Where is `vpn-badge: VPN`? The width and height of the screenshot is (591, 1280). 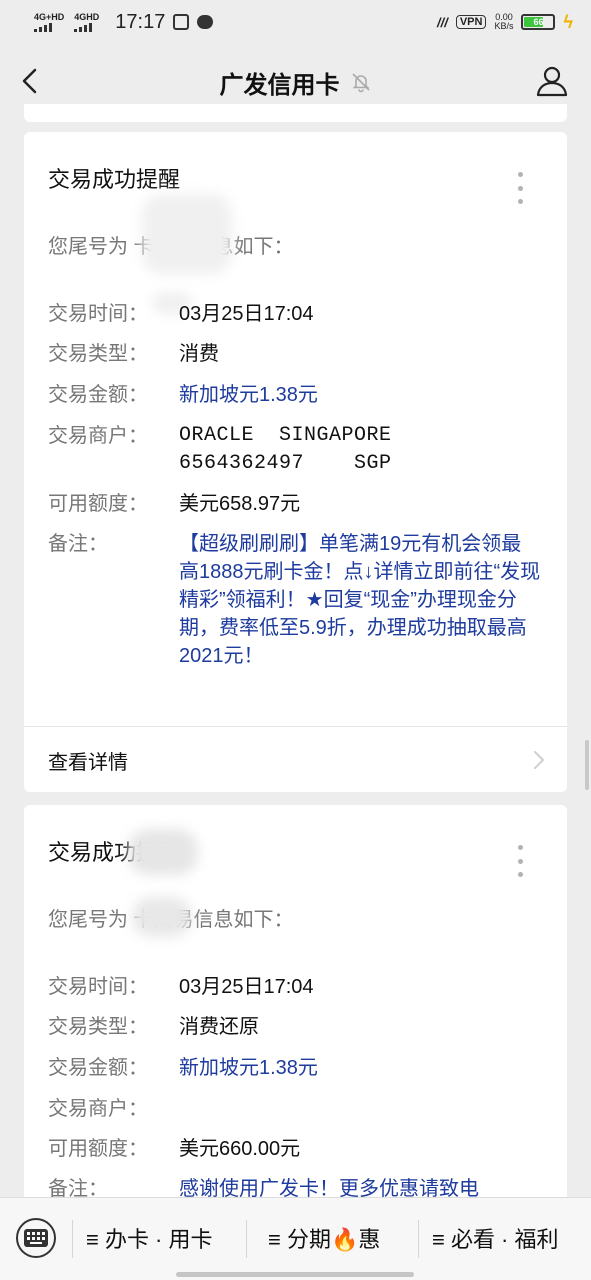
vpn-badge: VPN is located at coordinates (471, 22).